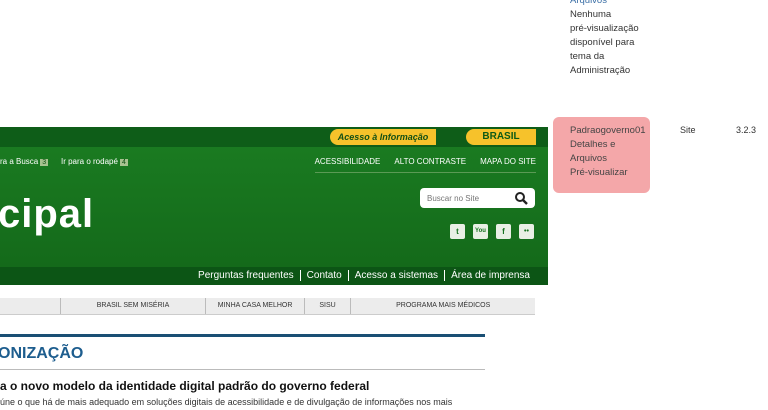  What do you see at coordinates (501, 137) in the screenshot?
I see `brasil-logo: BRASIL` at bounding box center [501, 137].